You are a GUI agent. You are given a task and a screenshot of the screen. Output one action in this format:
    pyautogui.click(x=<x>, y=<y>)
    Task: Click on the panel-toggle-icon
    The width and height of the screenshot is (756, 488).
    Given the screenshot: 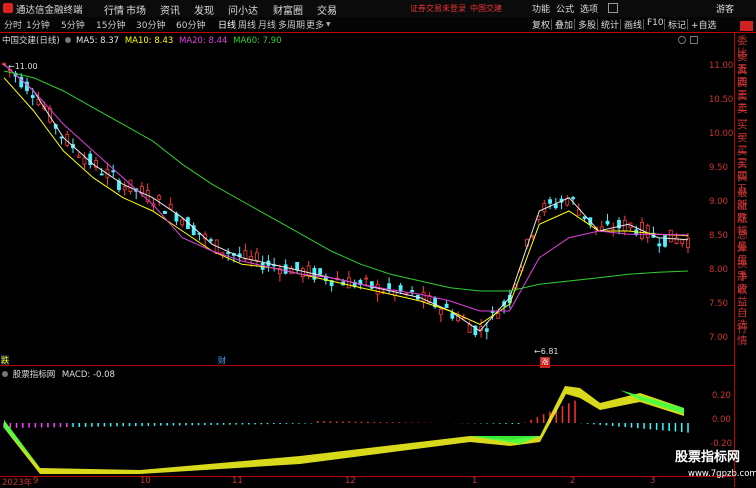 What is the action you would take?
    pyautogui.click(x=746, y=26)
    